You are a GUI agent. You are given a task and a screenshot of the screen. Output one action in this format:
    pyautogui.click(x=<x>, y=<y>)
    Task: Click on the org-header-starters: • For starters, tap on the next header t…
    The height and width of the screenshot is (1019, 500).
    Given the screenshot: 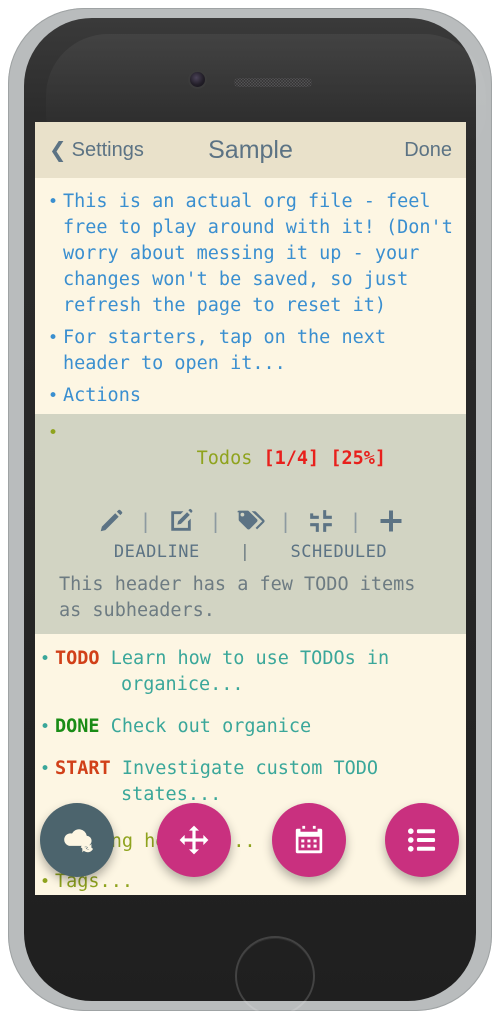 What is the action you would take?
    pyautogui.click(x=245, y=351)
    